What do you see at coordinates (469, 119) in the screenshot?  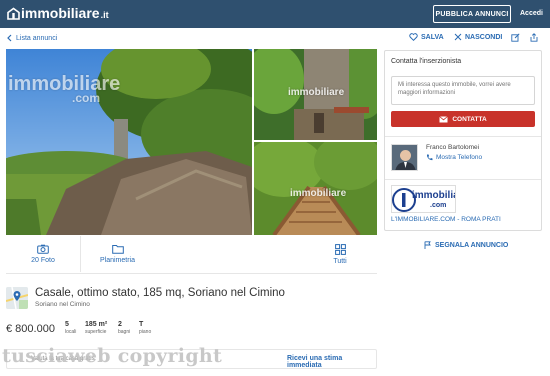 I see `contact-button-label: CONTATTA` at bounding box center [469, 119].